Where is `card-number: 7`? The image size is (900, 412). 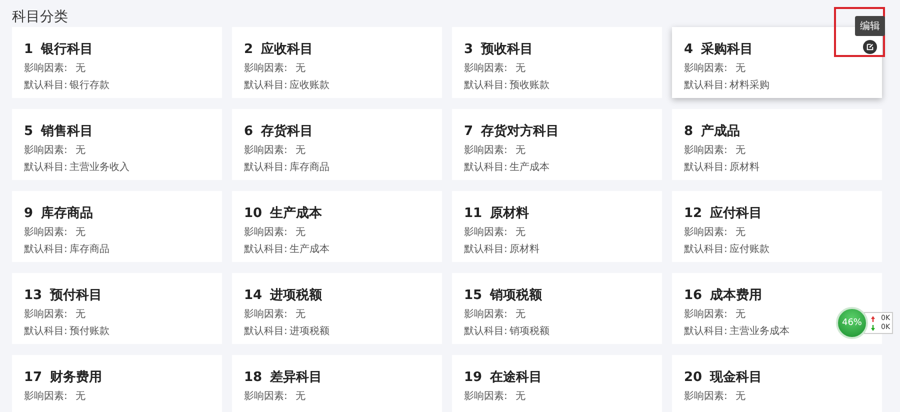 card-number: 7 is located at coordinates (469, 131).